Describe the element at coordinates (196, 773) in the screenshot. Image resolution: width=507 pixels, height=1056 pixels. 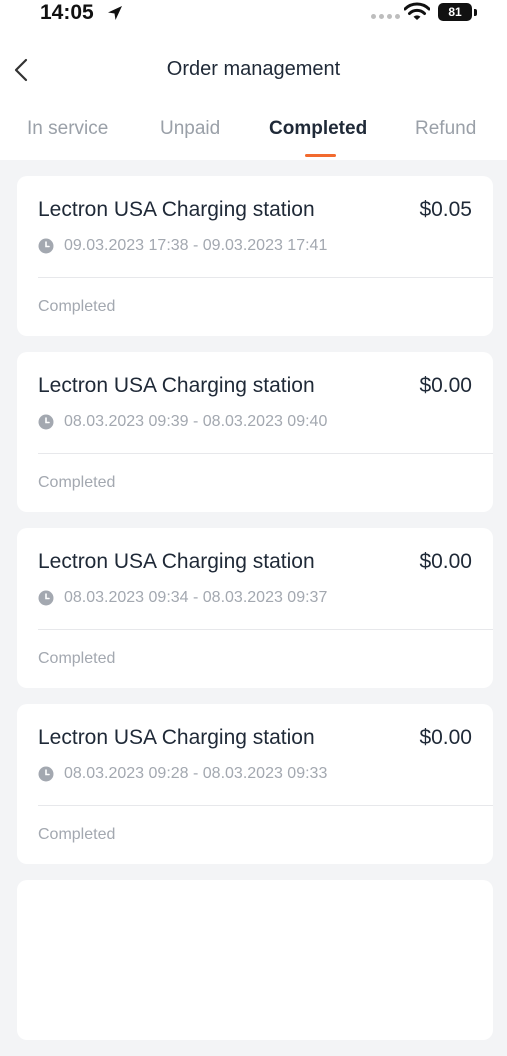
I see `order-time-range: 08.03.2023 09:28 - 08.03.2023 09:33` at that location.